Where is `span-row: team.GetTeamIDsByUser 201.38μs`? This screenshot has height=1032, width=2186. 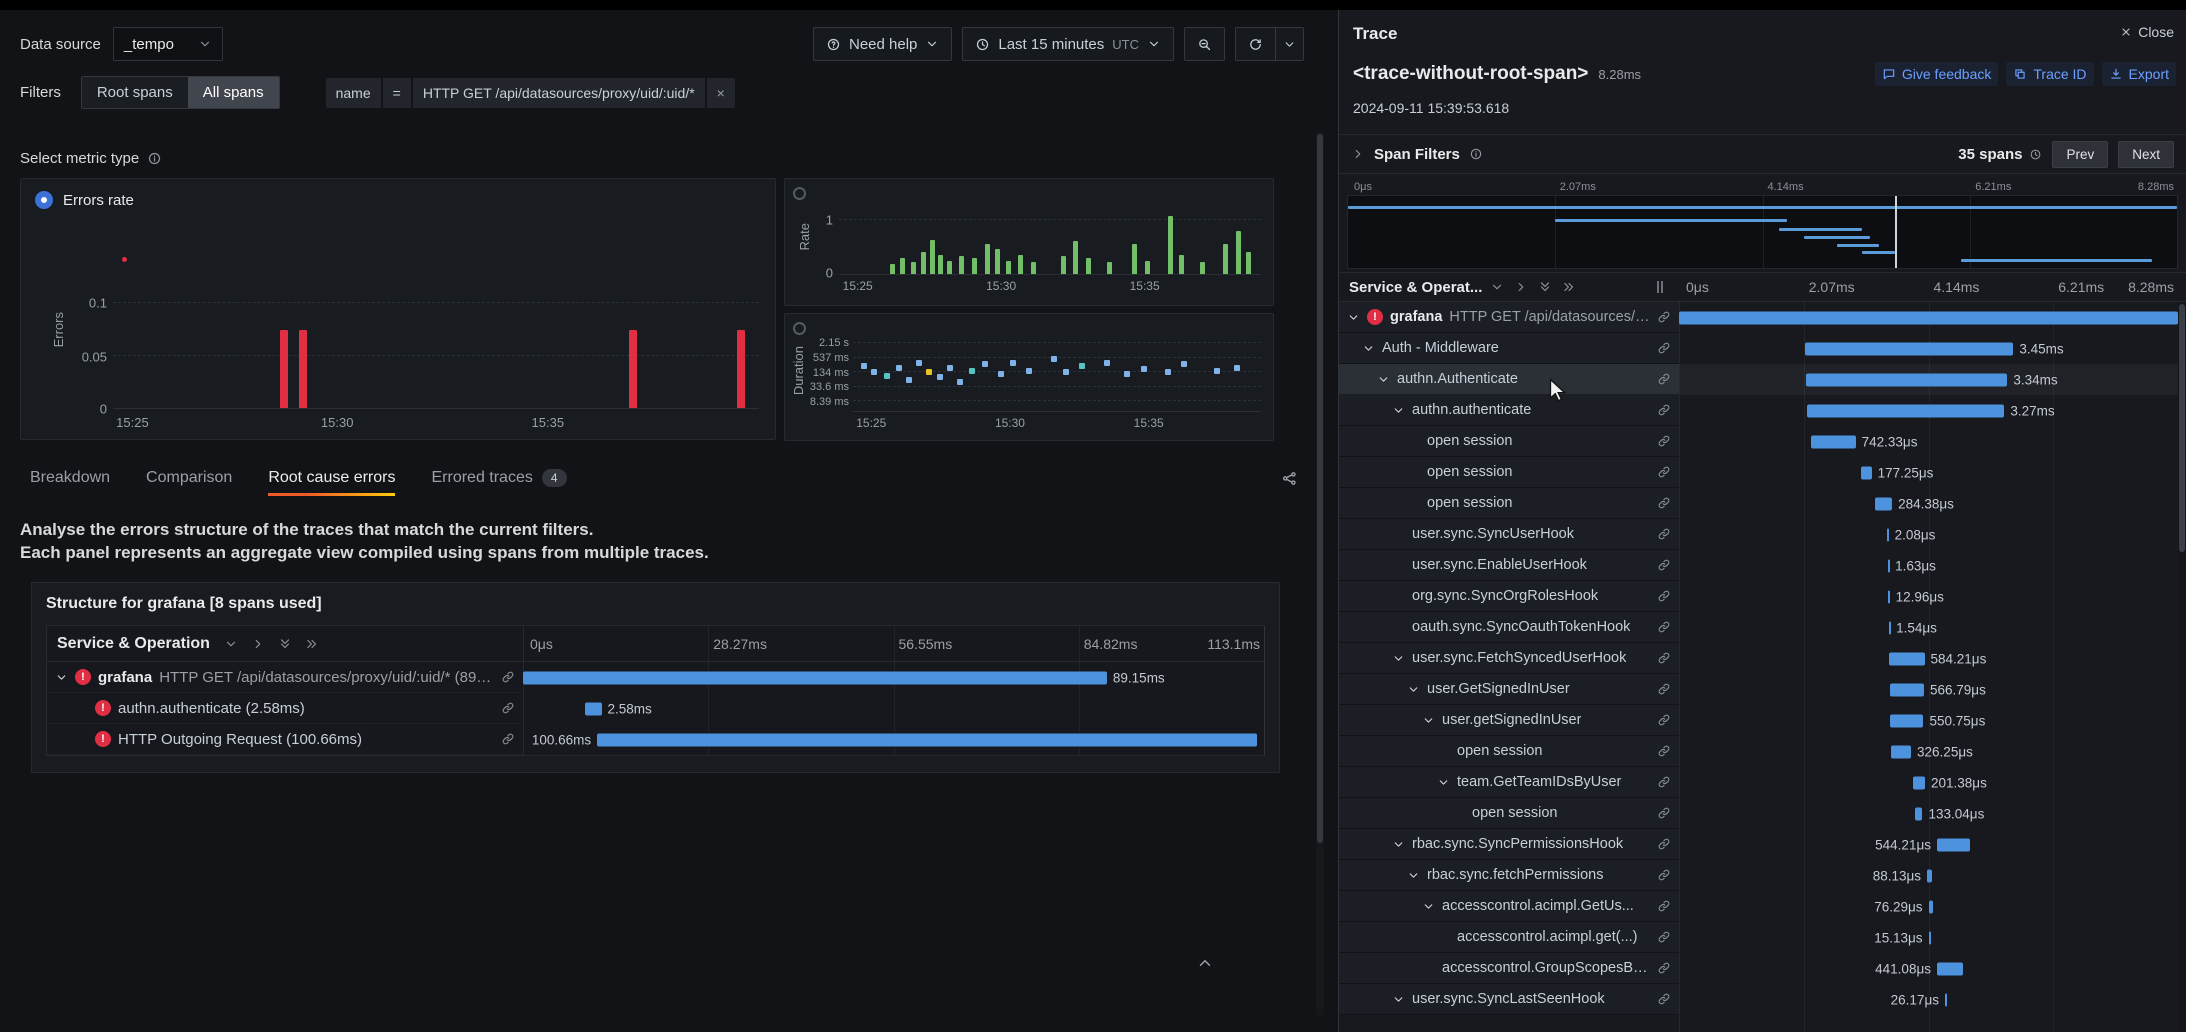 span-row: team.GetTeamIDsByUser 201.38μs is located at coordinates (1758, 782).